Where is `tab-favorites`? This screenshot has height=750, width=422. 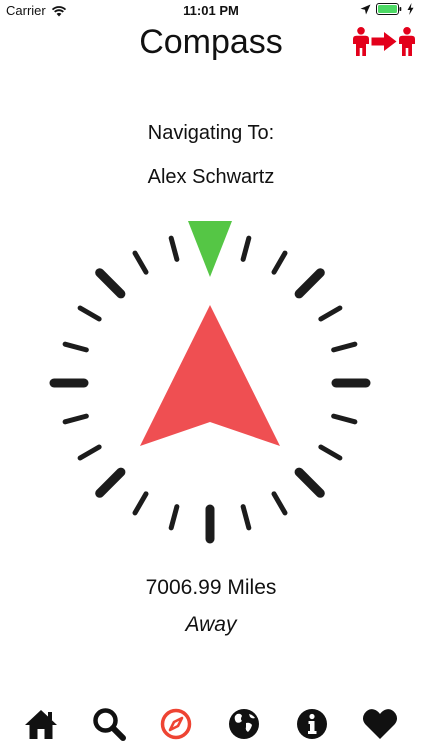
tab-favorites is located at coordinates (380, 724).